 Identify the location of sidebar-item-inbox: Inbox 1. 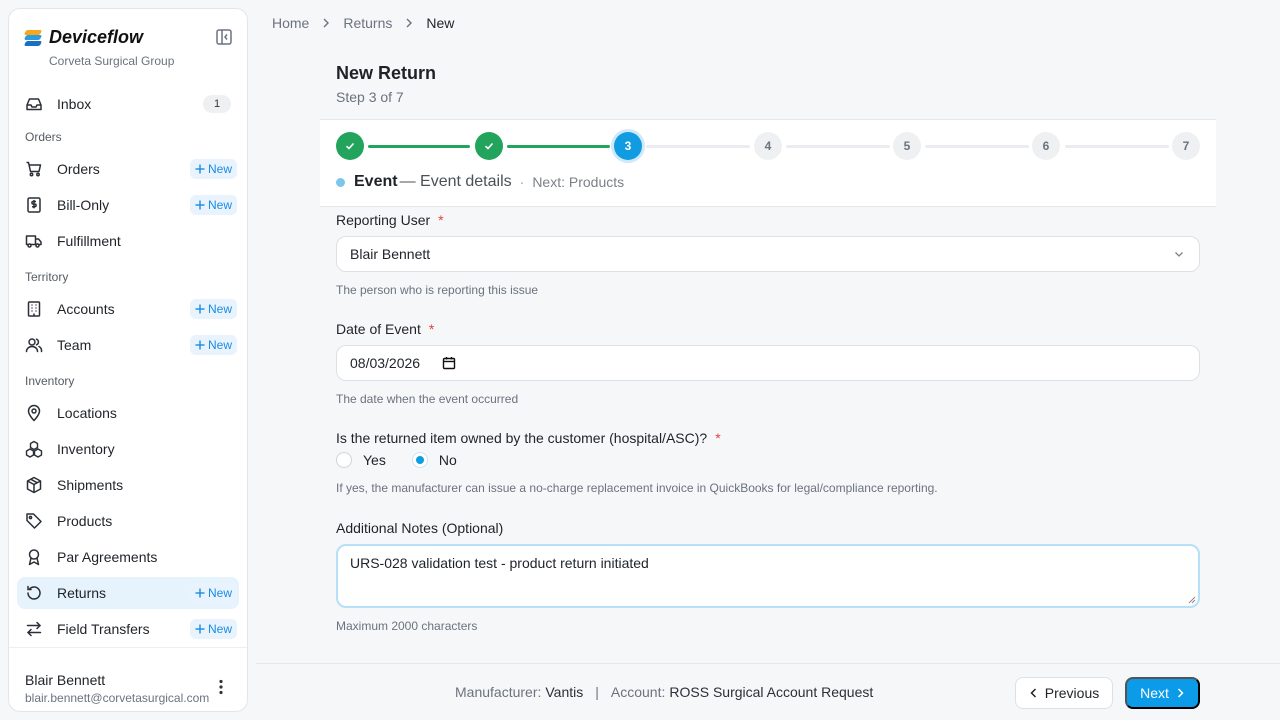
(128, 104).